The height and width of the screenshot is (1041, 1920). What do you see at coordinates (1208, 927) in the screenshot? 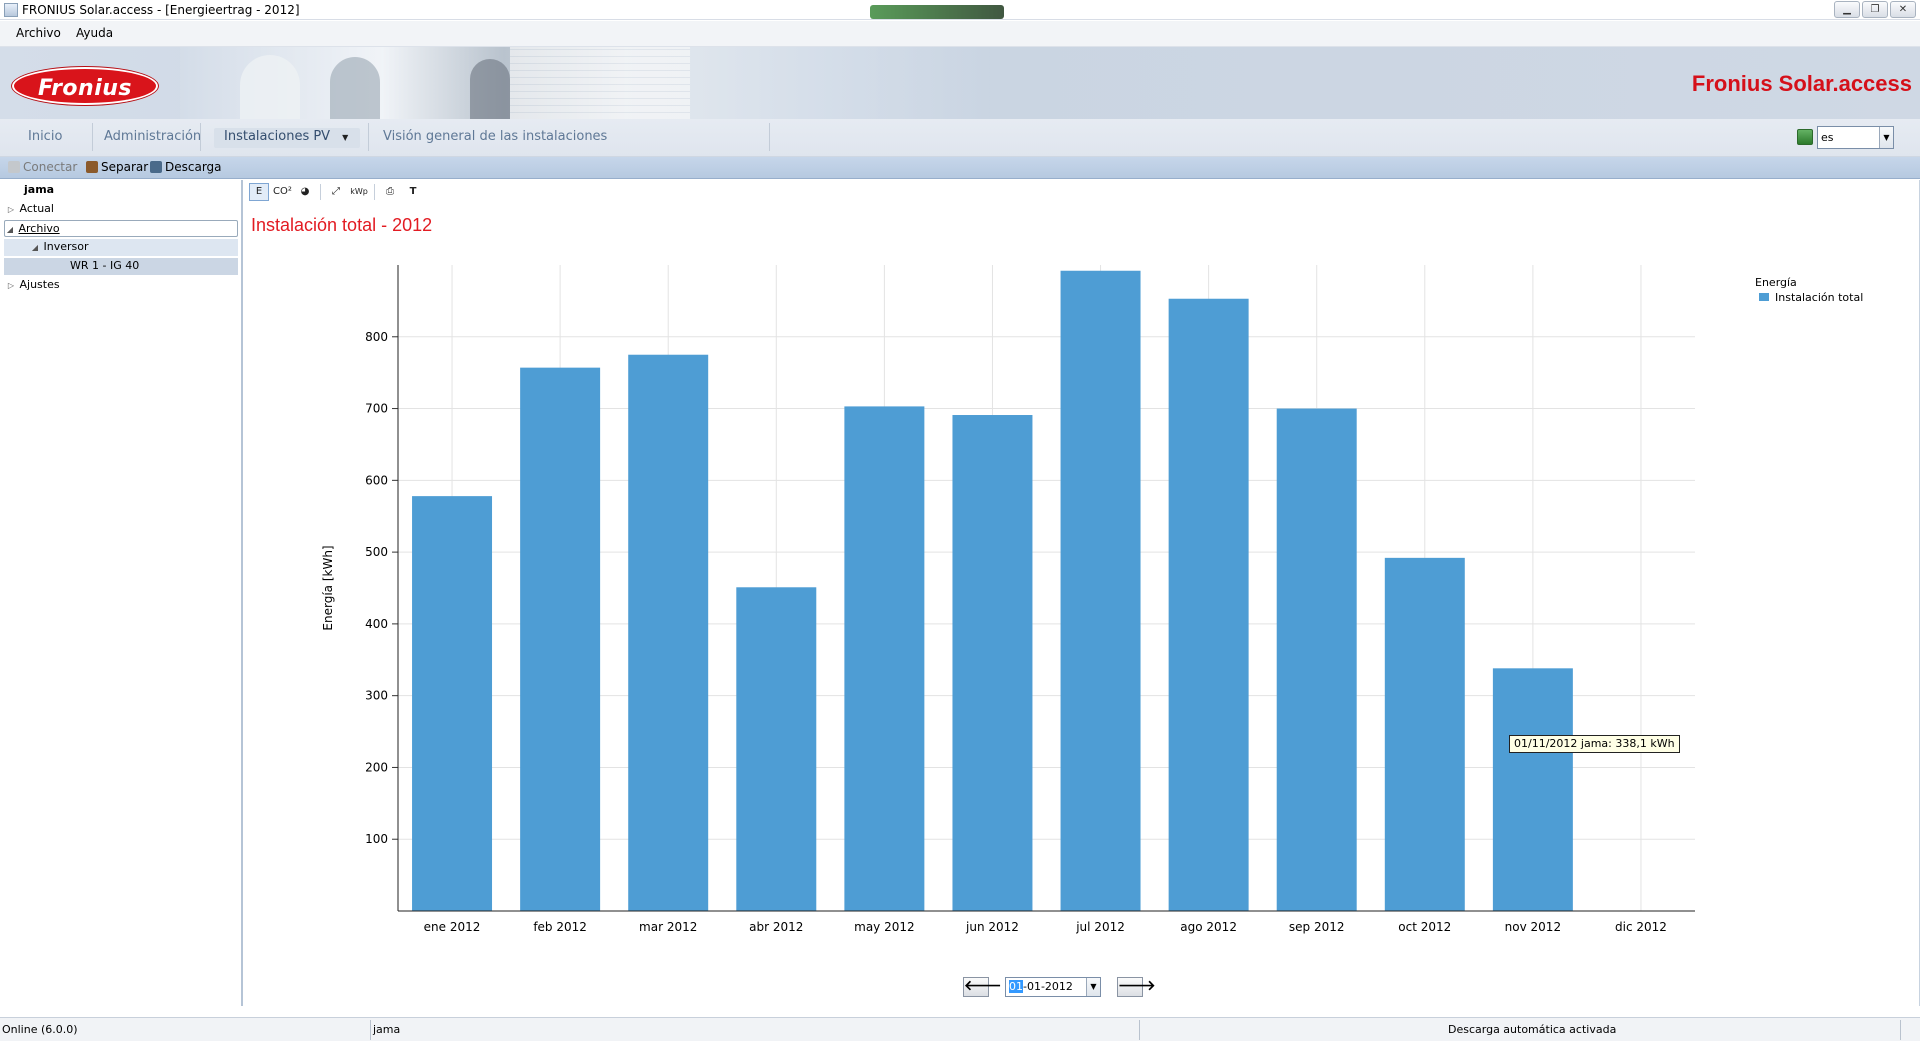
I see `x-tick-label: ago 2012` at bounding box center [1208, 927].